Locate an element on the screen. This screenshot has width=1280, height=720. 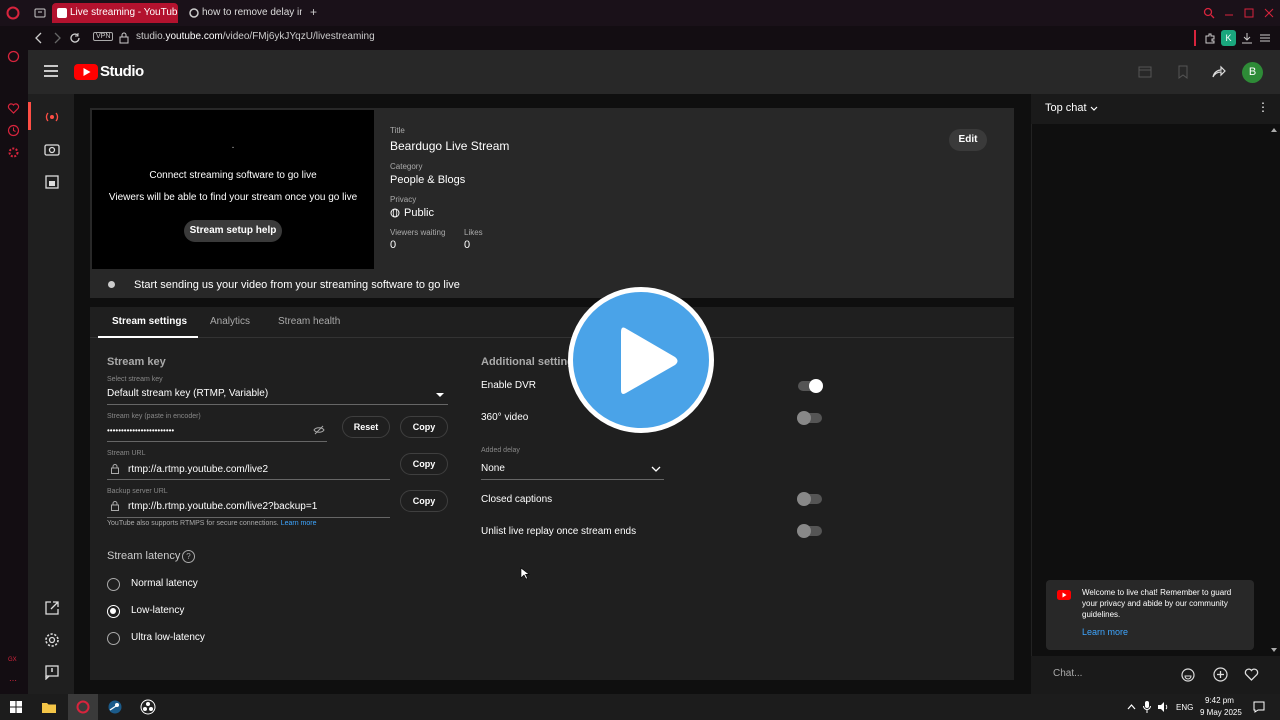
tab-how-to-remove-delay: how to remove delay in yo is located at coordinates (243, 13).